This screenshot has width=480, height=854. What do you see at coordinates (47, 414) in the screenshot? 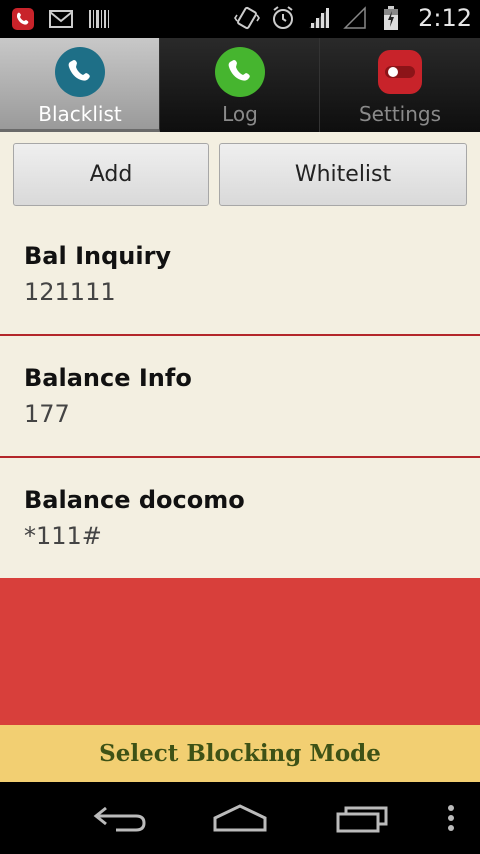
I see `item-number: 177` at bounding box center [47, 414].